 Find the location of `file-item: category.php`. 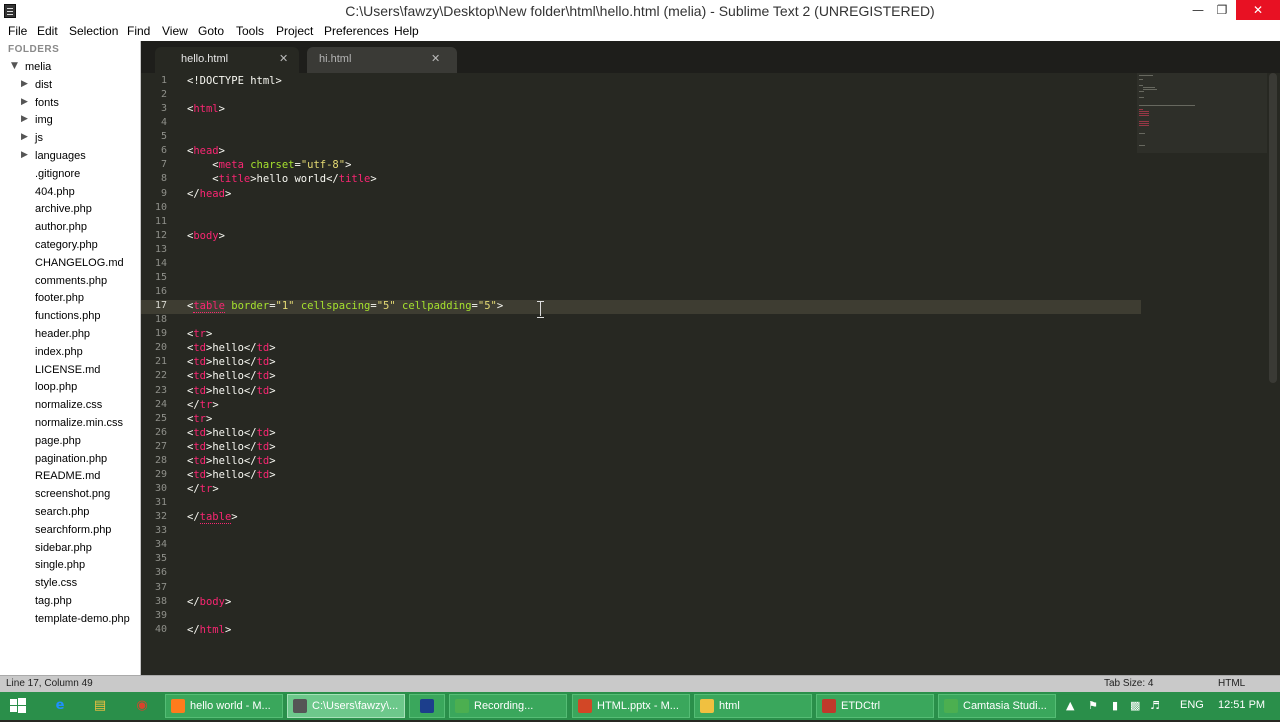

file-item: category.php is located at coordinates (70, 245).